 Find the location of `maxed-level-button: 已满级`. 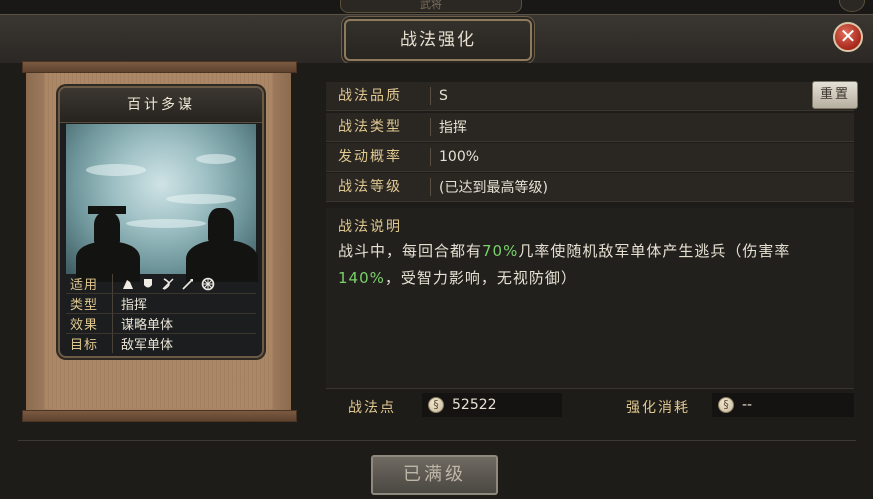

maxed-level-button: 已满级 is located at coordinates (434, 475).